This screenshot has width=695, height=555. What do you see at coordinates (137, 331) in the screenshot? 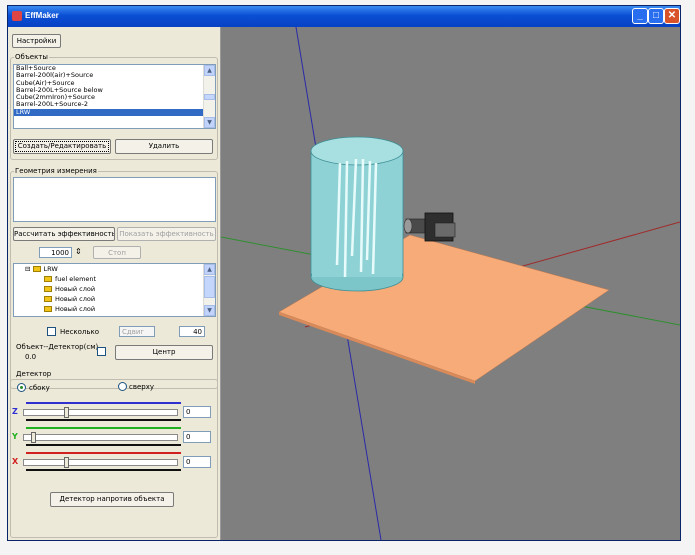
I see `shift-input: Сдвиг` at bounding box center [137, 331].